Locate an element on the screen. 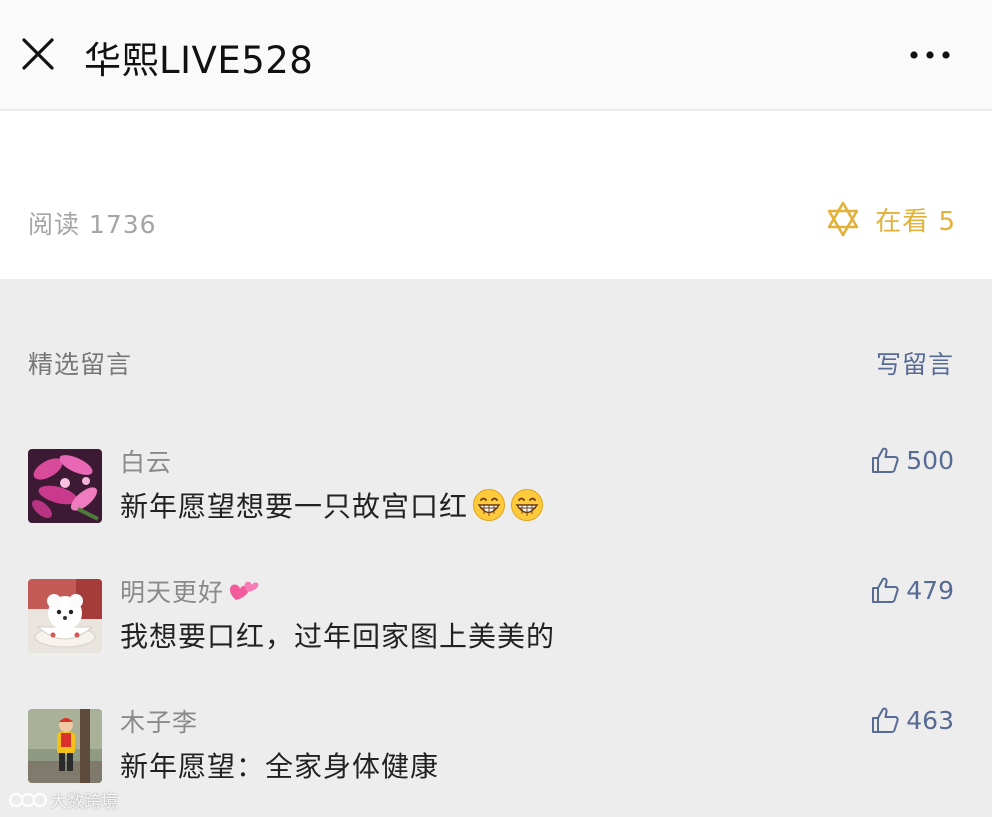 The width and height of the screenshot is (992, 817). comment-nickname: 白云 is located at coordinates (146, 462).